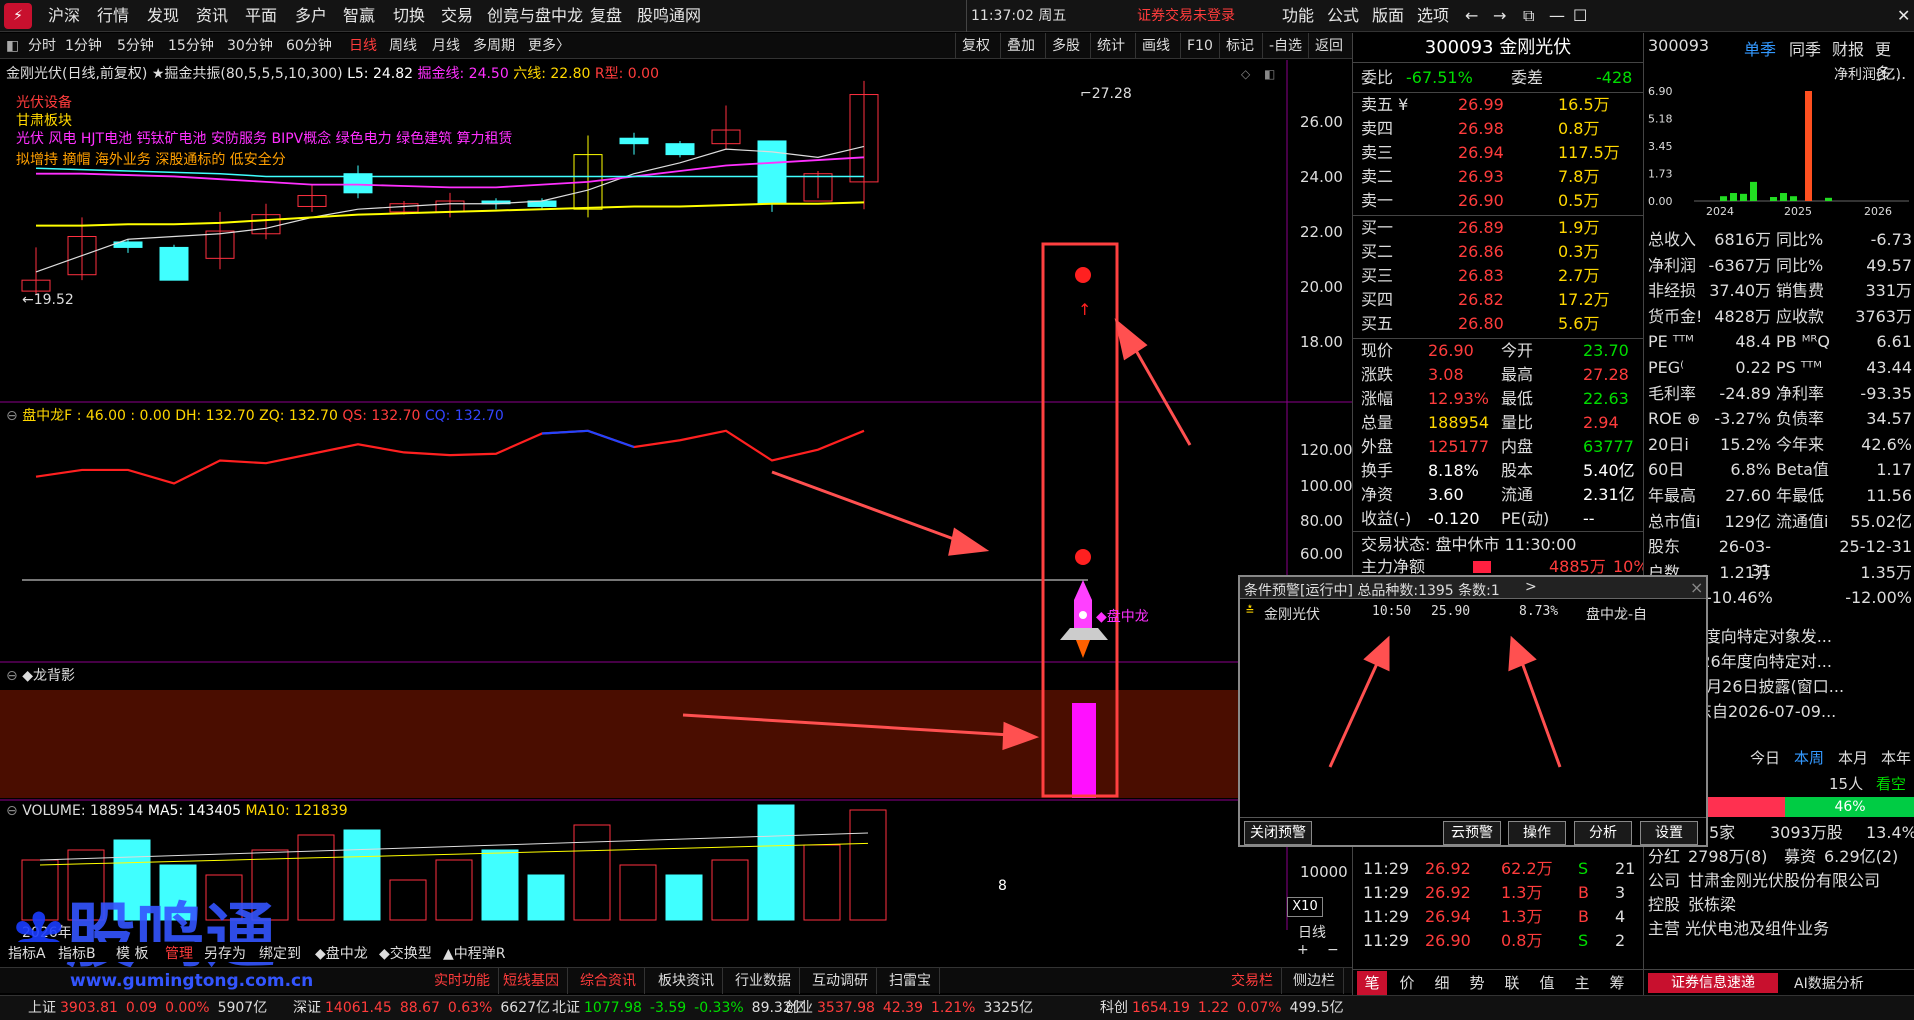 The image size is (1914, 1020). Describe the element at coordinates (909, 1008) in the screenshot. I see `index-item: 创业 3537.98 42.39 1.21% 3325亿` at that location.